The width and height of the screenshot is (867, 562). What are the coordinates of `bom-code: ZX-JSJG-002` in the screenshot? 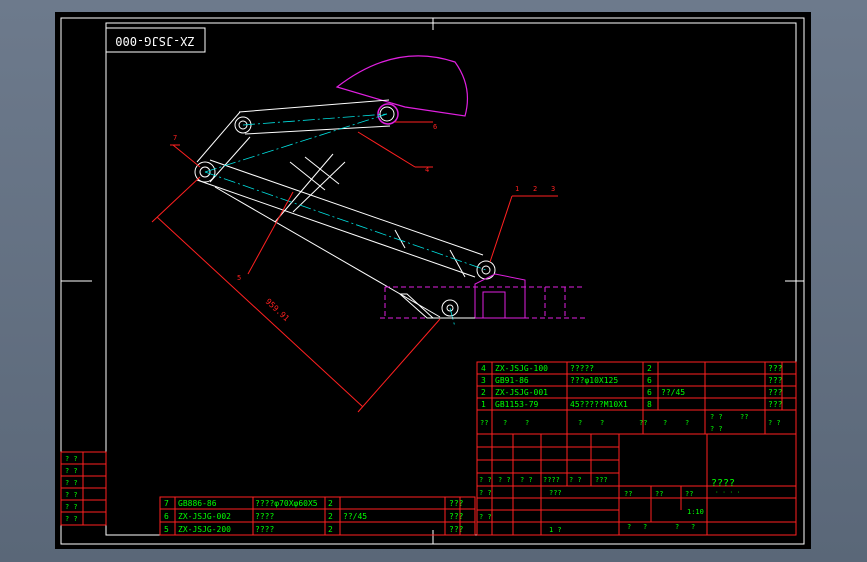 It's located at (204, 516).